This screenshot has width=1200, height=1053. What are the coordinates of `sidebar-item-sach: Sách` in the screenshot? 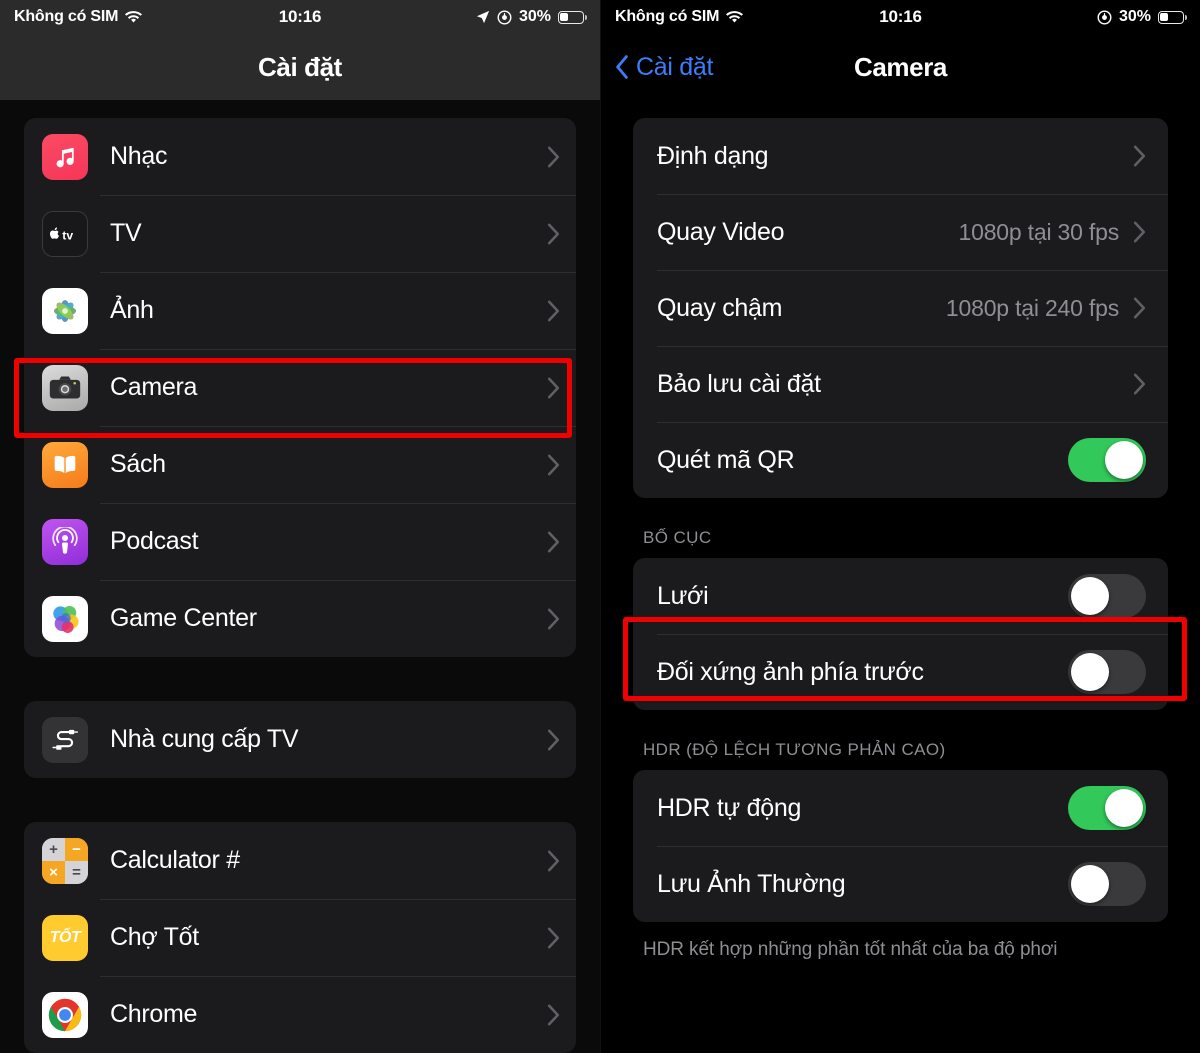 It's located at (300, 464).